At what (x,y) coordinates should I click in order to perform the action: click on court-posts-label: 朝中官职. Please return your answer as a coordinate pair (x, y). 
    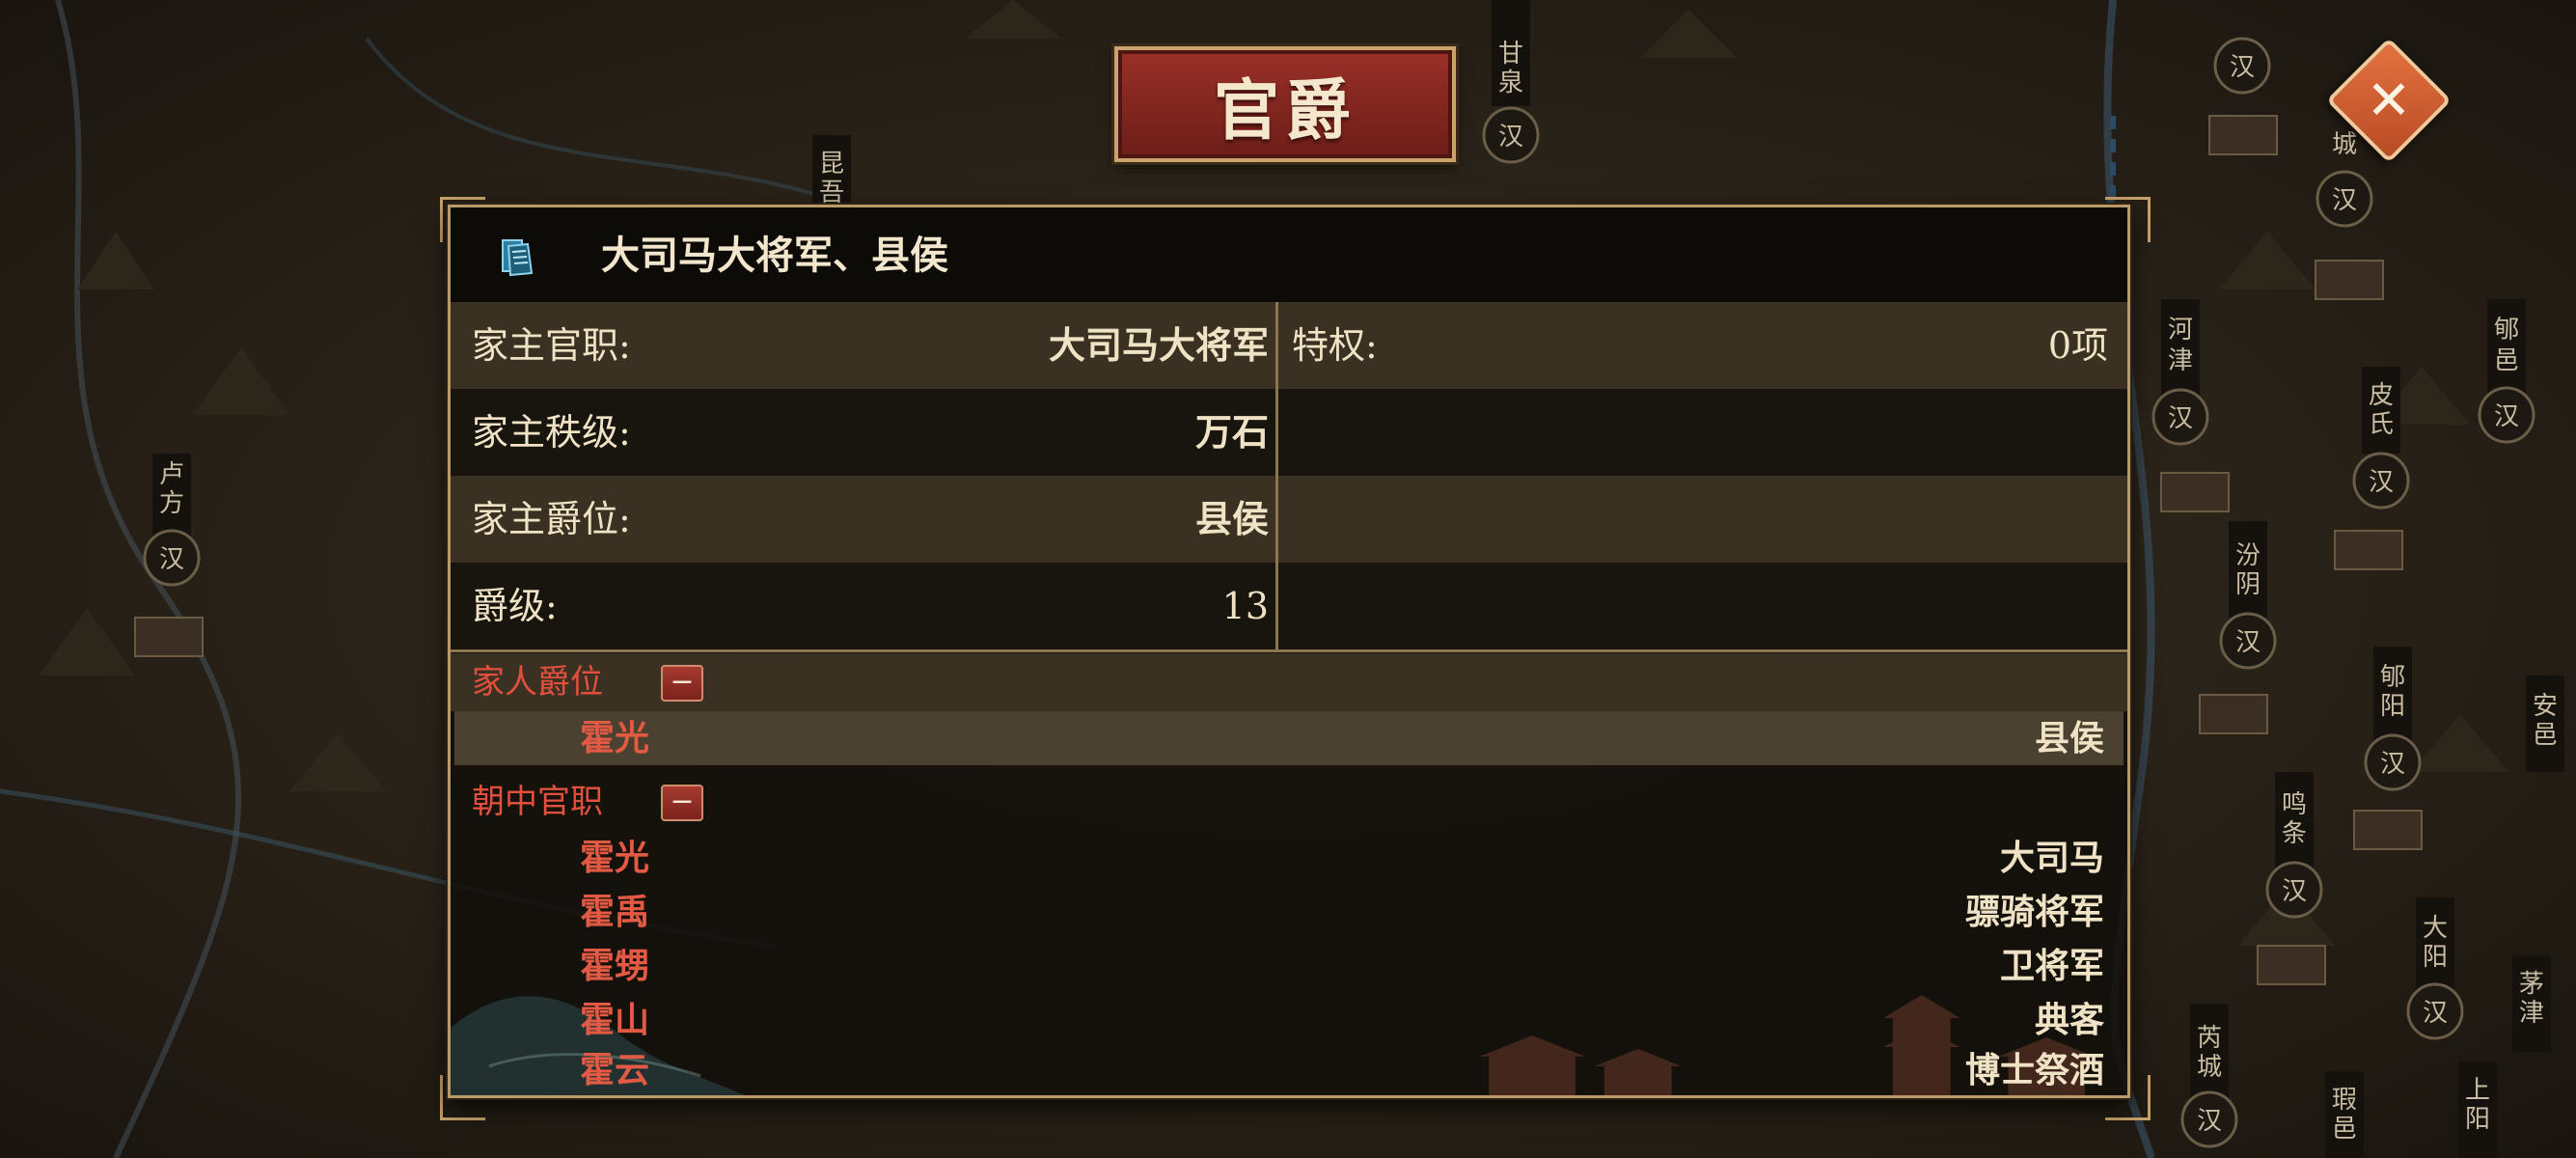
    Looking at the image, I should click on (538, 802).